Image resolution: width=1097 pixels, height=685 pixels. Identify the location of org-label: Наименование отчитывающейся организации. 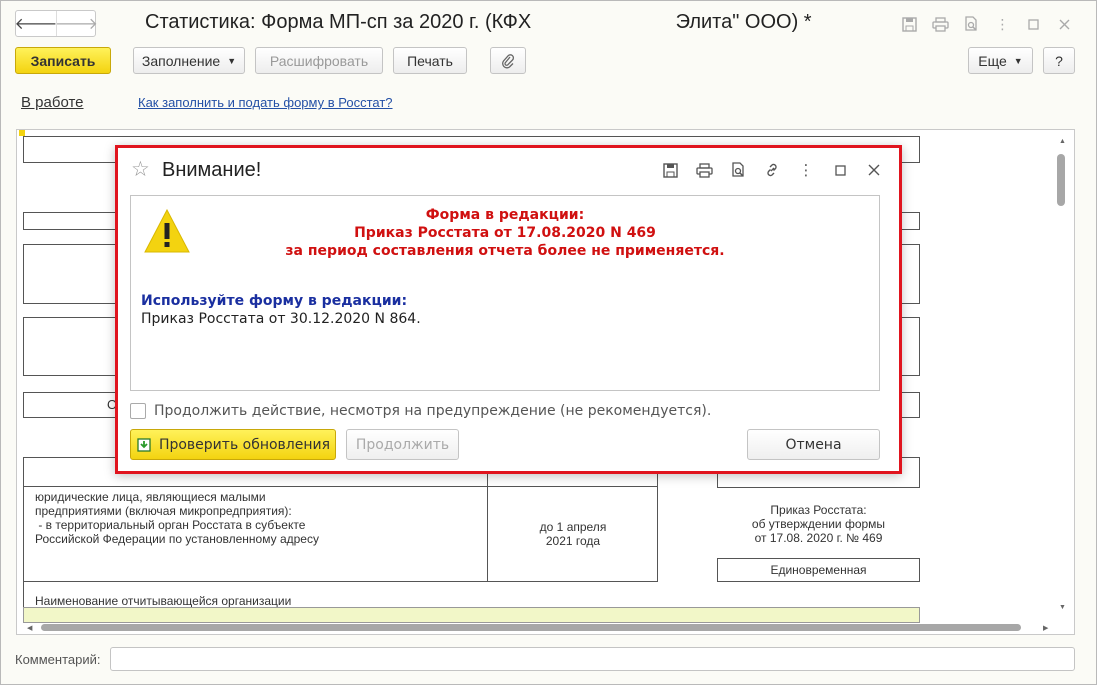
(163, 601).